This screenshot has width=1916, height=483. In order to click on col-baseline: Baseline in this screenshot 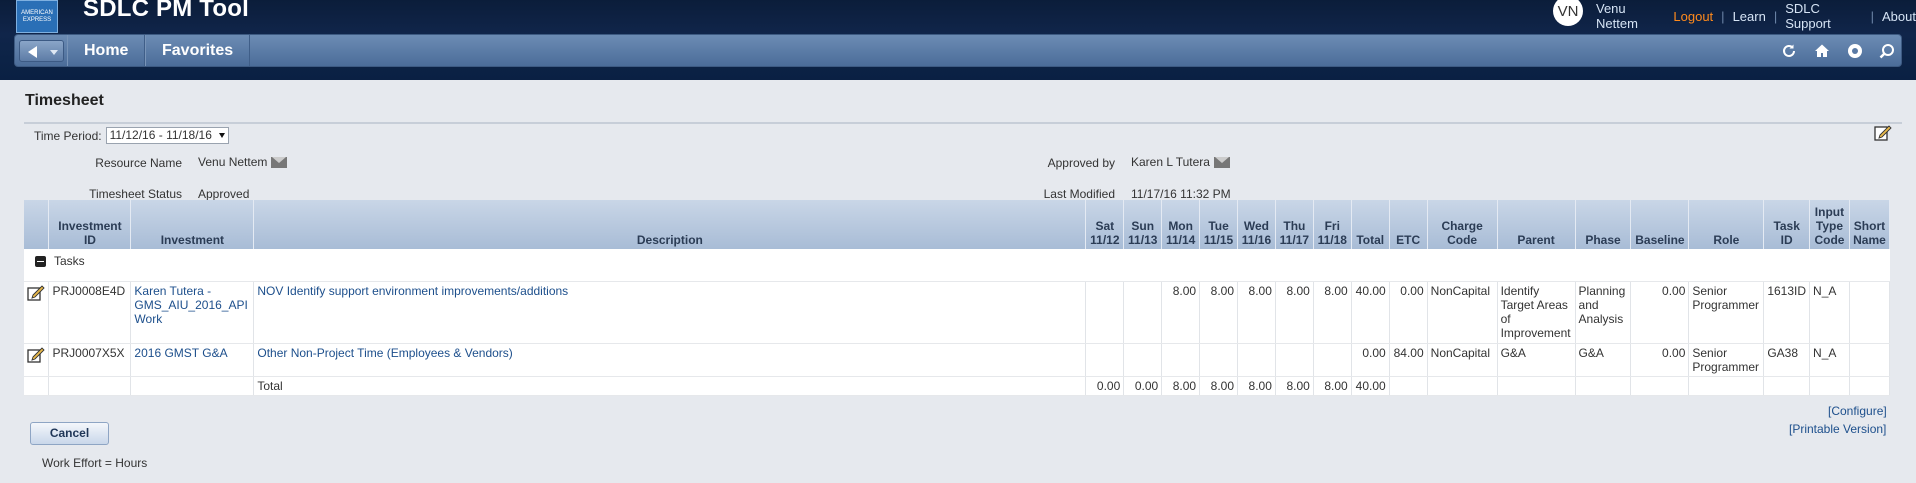, I will do `click(1660, 224)`.